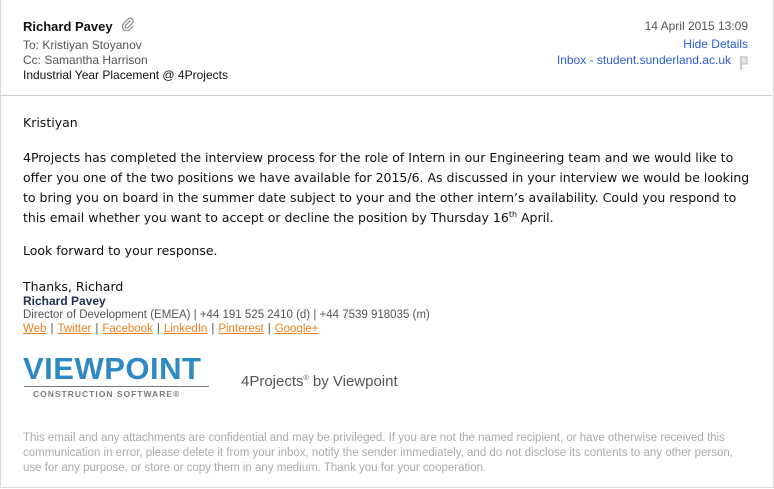 This screenshot has height=489, width=774. Describe the element at coordinates (177, 394) in the screenshot. I see `logo-registered-mark: ®` at that location.